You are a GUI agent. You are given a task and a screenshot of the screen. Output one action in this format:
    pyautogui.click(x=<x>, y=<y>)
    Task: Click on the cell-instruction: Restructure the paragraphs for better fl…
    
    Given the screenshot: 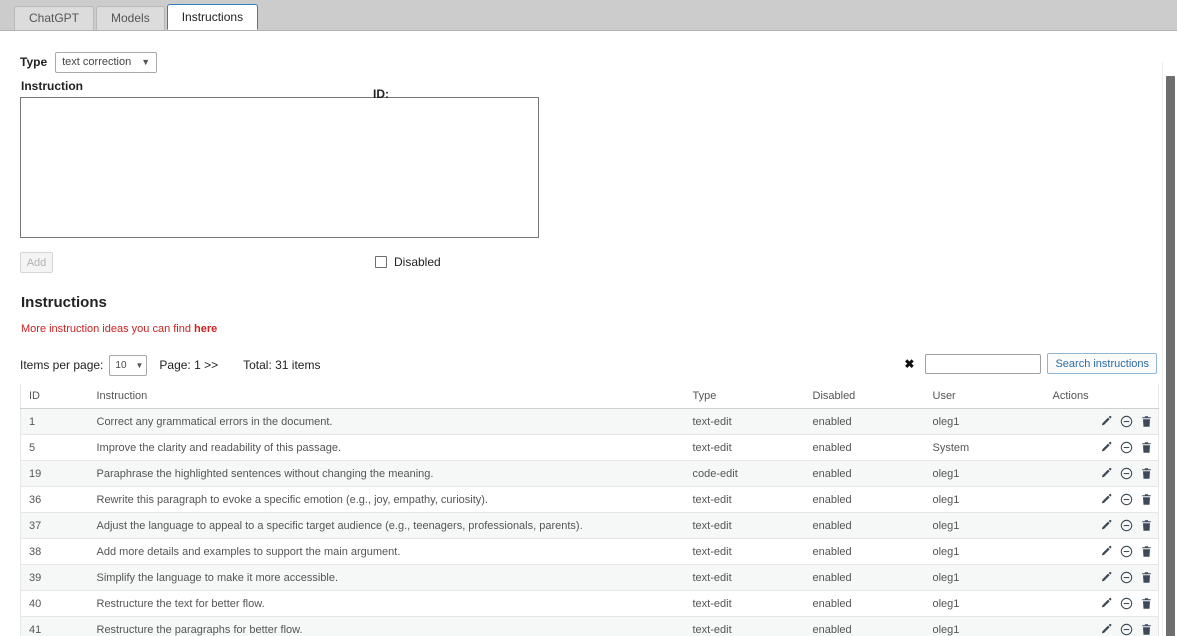 What is the action you would take?
    pyautogui.click(x=386, y=626)
    